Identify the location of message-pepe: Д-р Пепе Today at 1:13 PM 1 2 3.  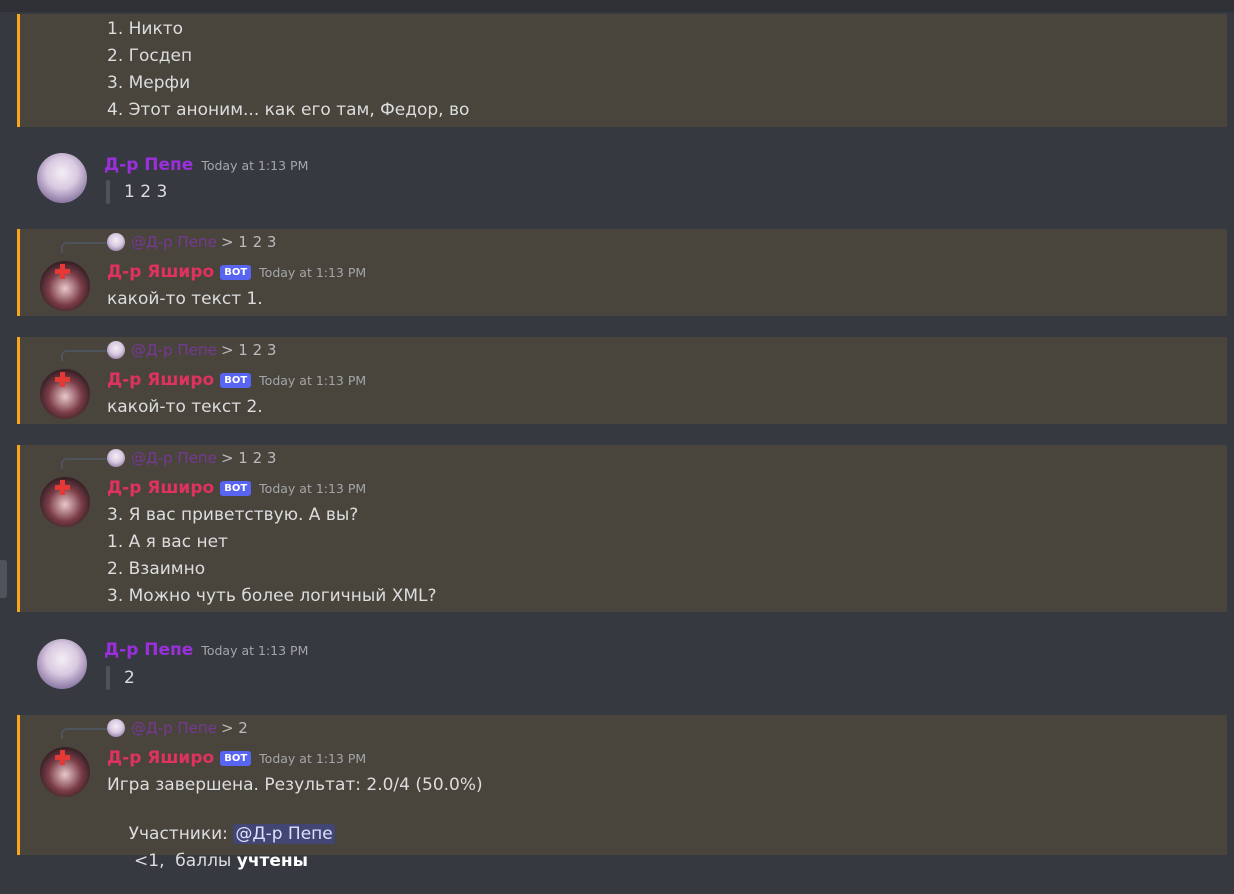
(622, 177).